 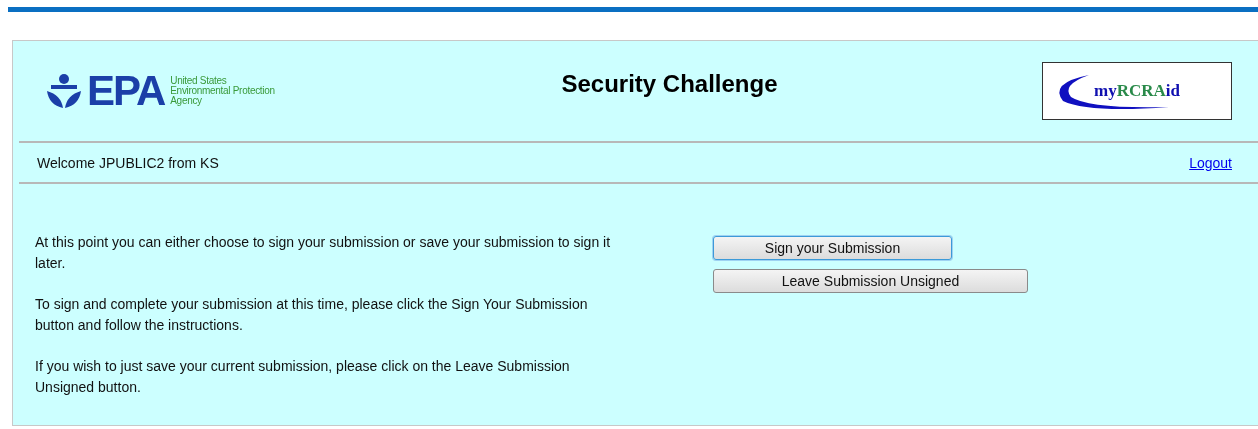 What do you see at coordinates (870, 281) in the screenshot?
I see `submission-button: Leave Submission Unsigned` at bounding box center [870, 281].